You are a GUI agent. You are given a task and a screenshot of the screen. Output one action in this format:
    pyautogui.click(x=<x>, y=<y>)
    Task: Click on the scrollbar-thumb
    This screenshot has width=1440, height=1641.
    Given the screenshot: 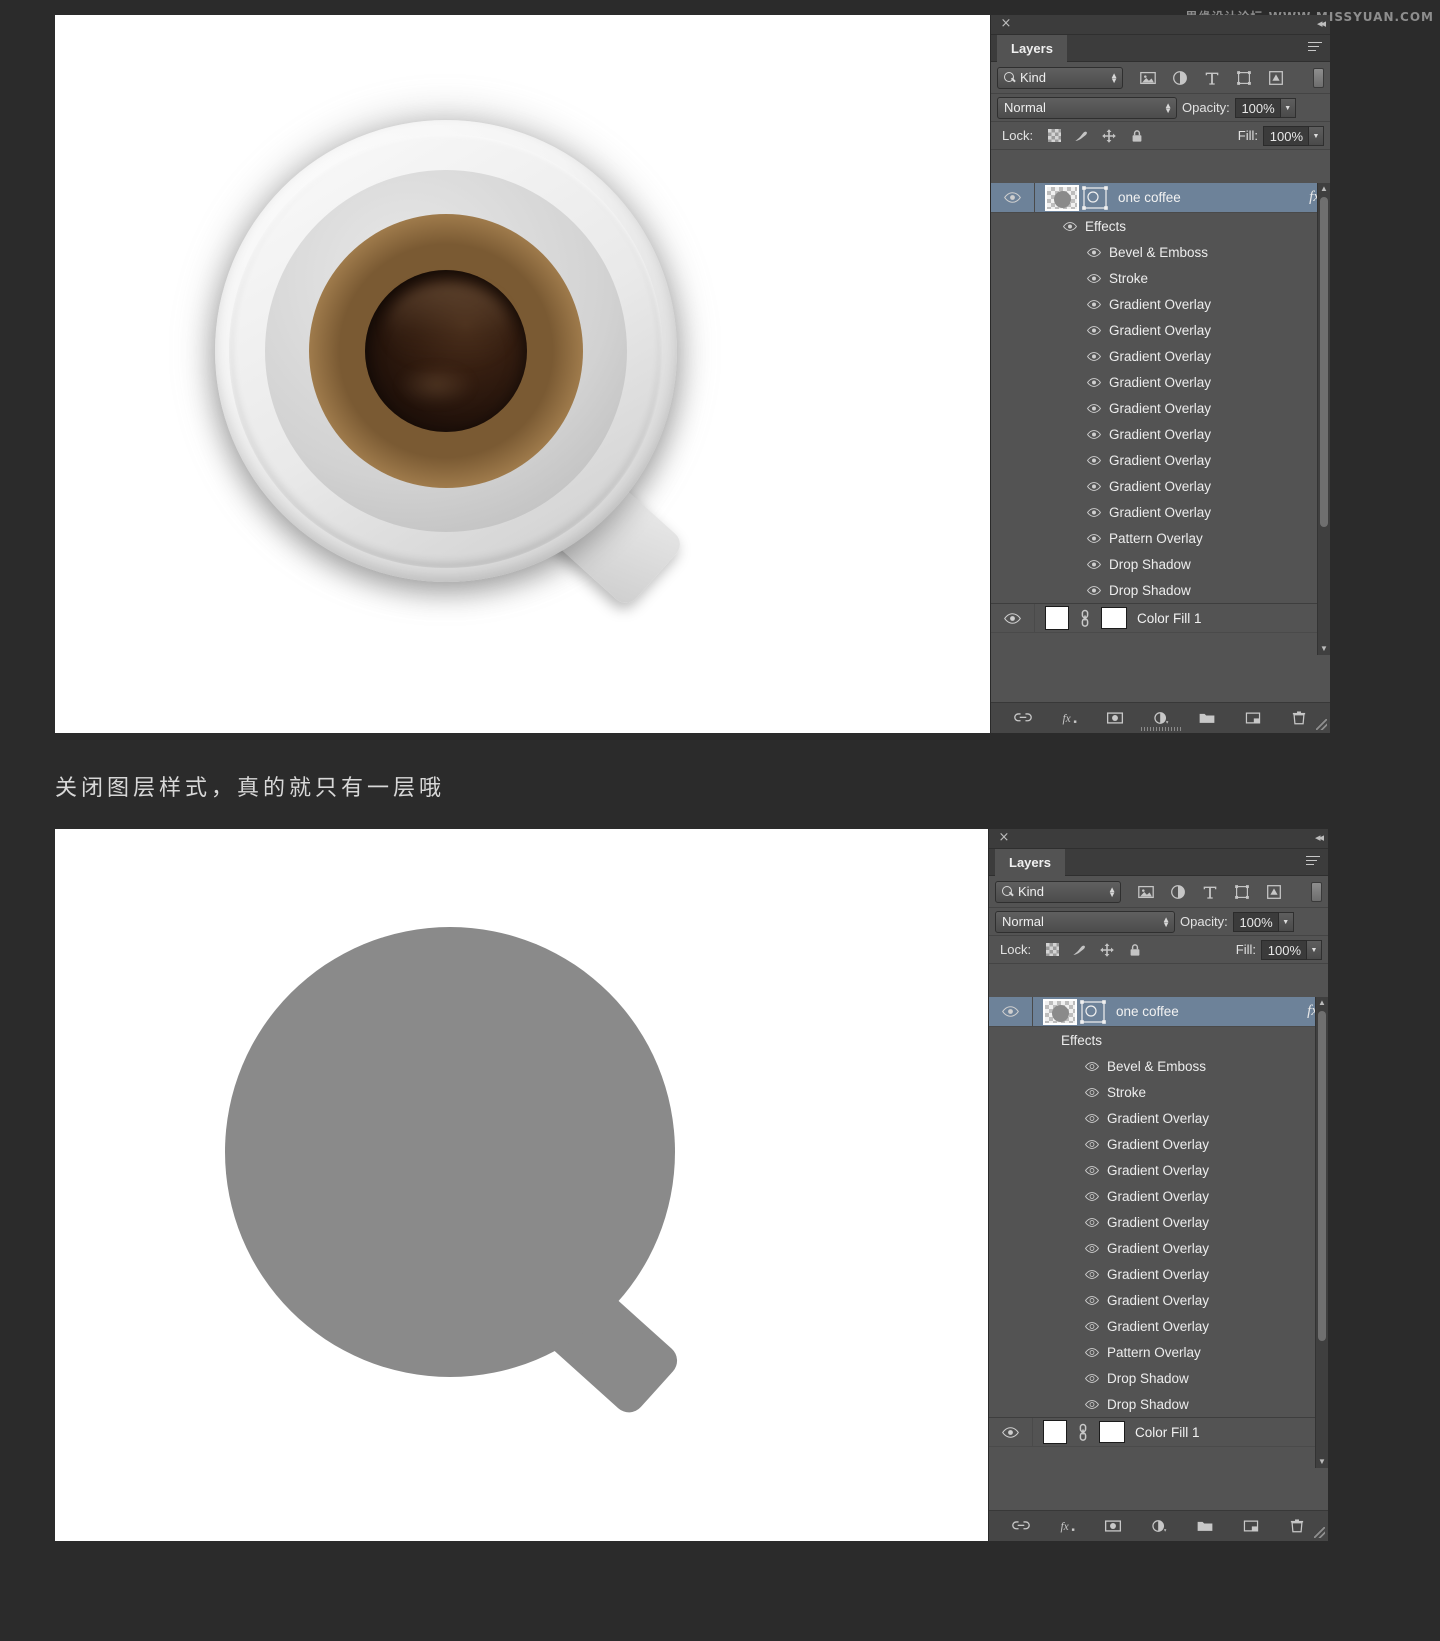 What is the action you would take?
    pyautogui.click(x=1322, y=1176)
    